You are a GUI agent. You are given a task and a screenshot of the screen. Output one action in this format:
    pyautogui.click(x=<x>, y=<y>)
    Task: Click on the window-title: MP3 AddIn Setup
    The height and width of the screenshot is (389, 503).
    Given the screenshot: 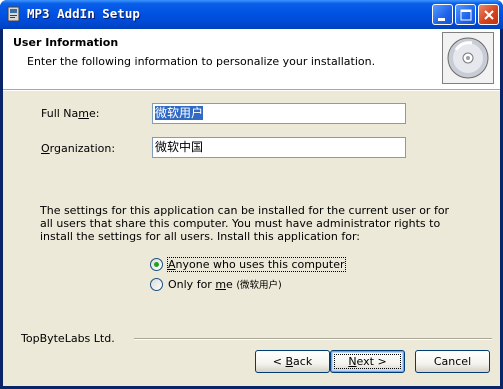 What is the action you would take?
    pyautogui.click(x=83, y=13)
    